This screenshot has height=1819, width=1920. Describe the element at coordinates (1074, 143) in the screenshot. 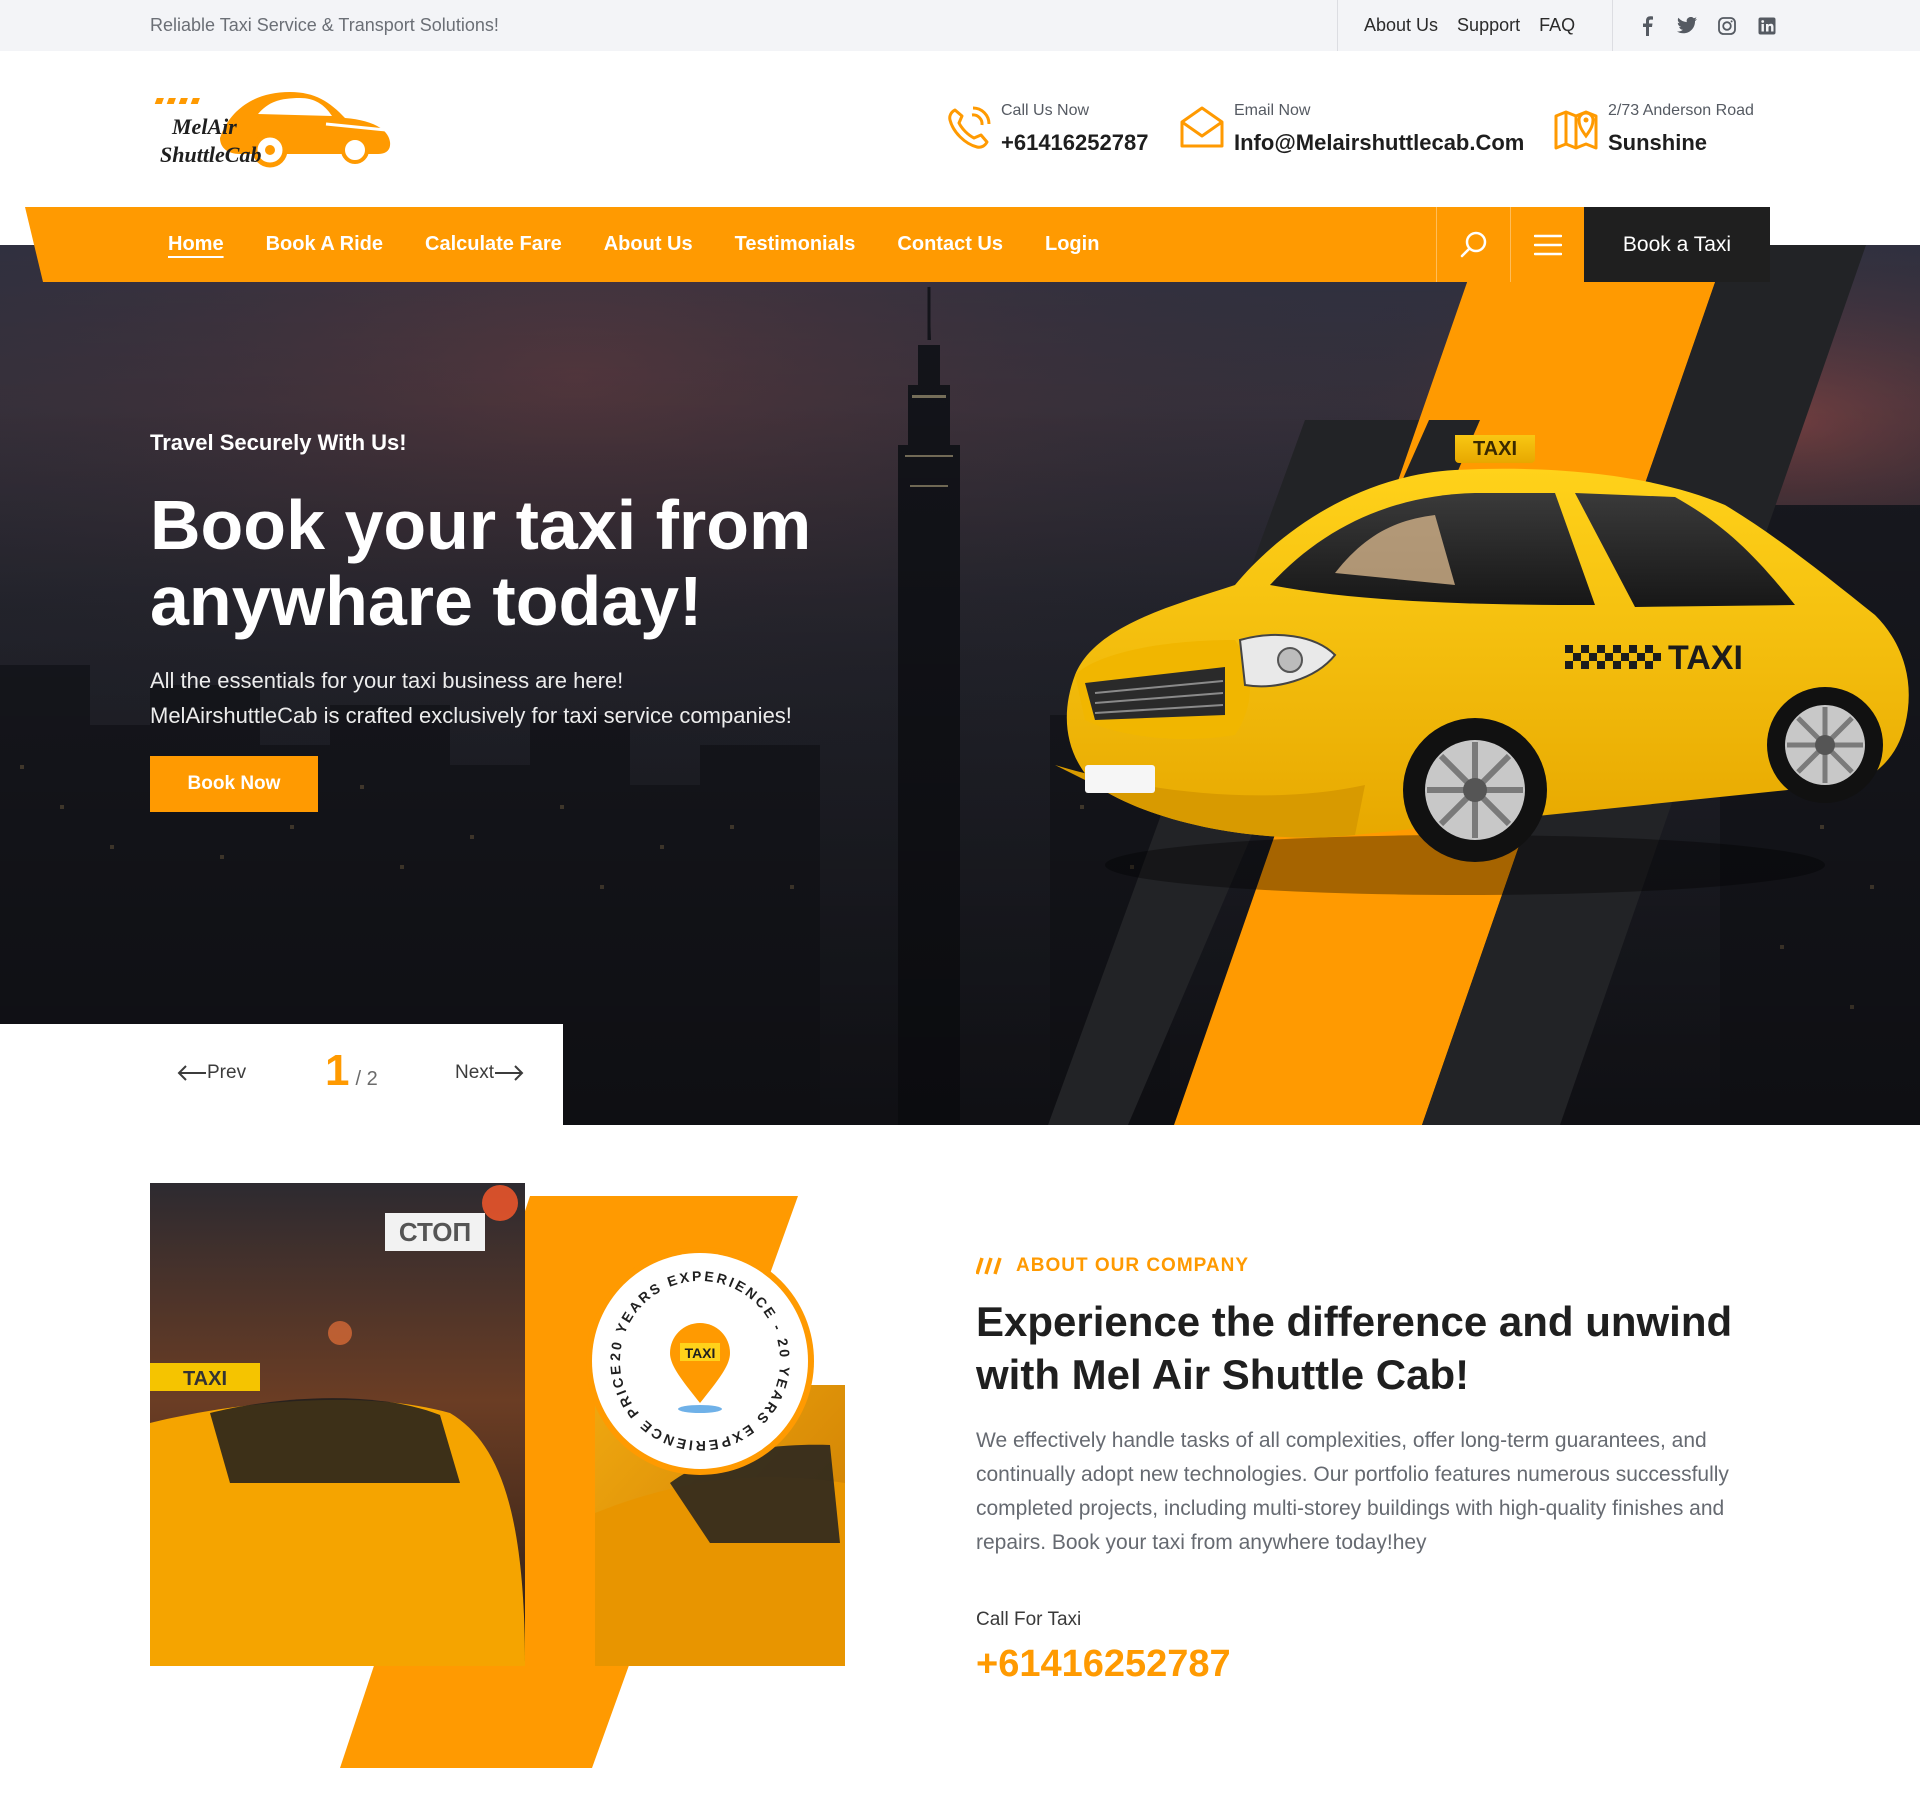

I see `call-value: +61416252787` at that location.